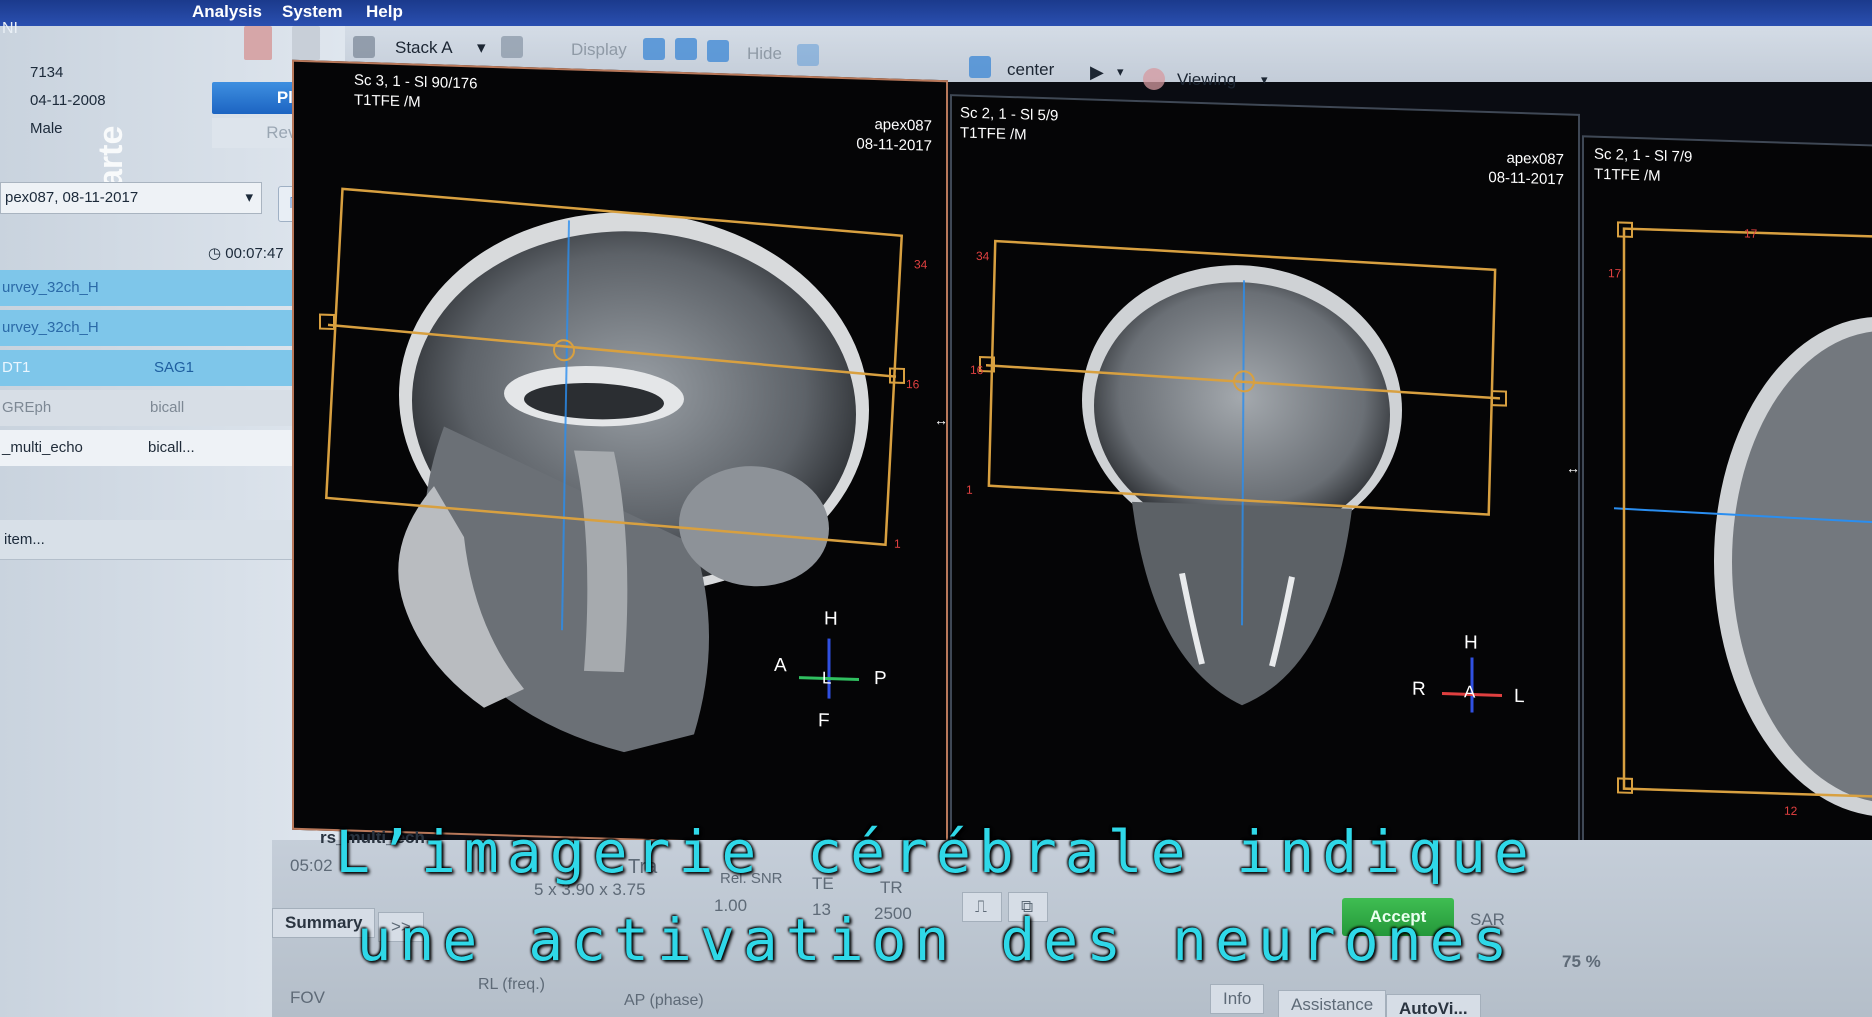  What do you see at coordinates (227, 12) in the screenshot?
I see `menu-analysis: Analysis` at bounding box center [227, 12].